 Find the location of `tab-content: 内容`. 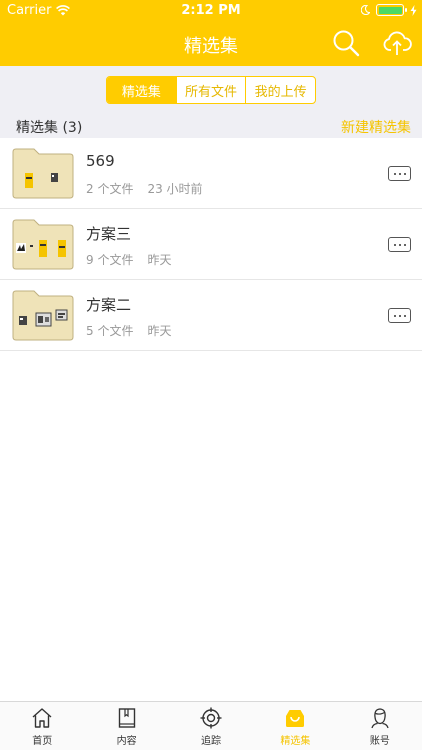

tab-content: 内容 is located at coordinates (126, 726).